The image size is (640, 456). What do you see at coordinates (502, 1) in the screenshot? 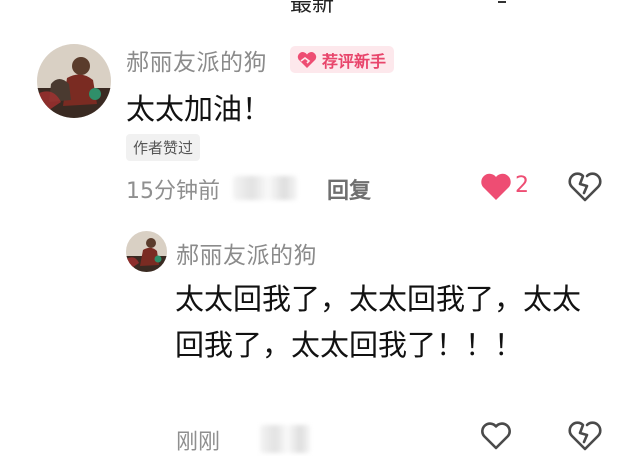
I see `header-fragment-mark` at bounding box center [502, 1].